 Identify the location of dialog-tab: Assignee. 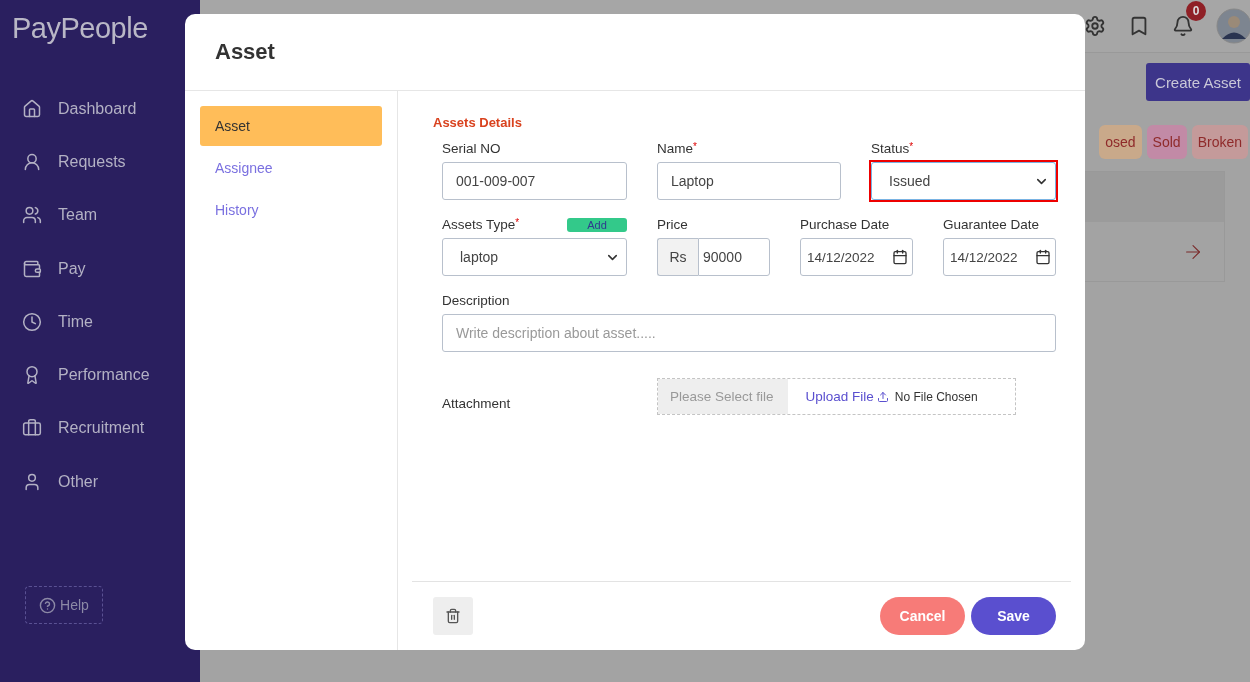
(291, 168).